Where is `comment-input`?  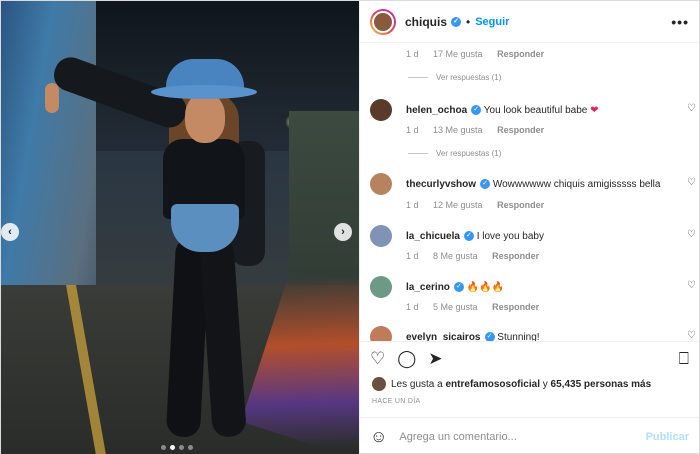
comment-input is located at coordinates (522, 436).